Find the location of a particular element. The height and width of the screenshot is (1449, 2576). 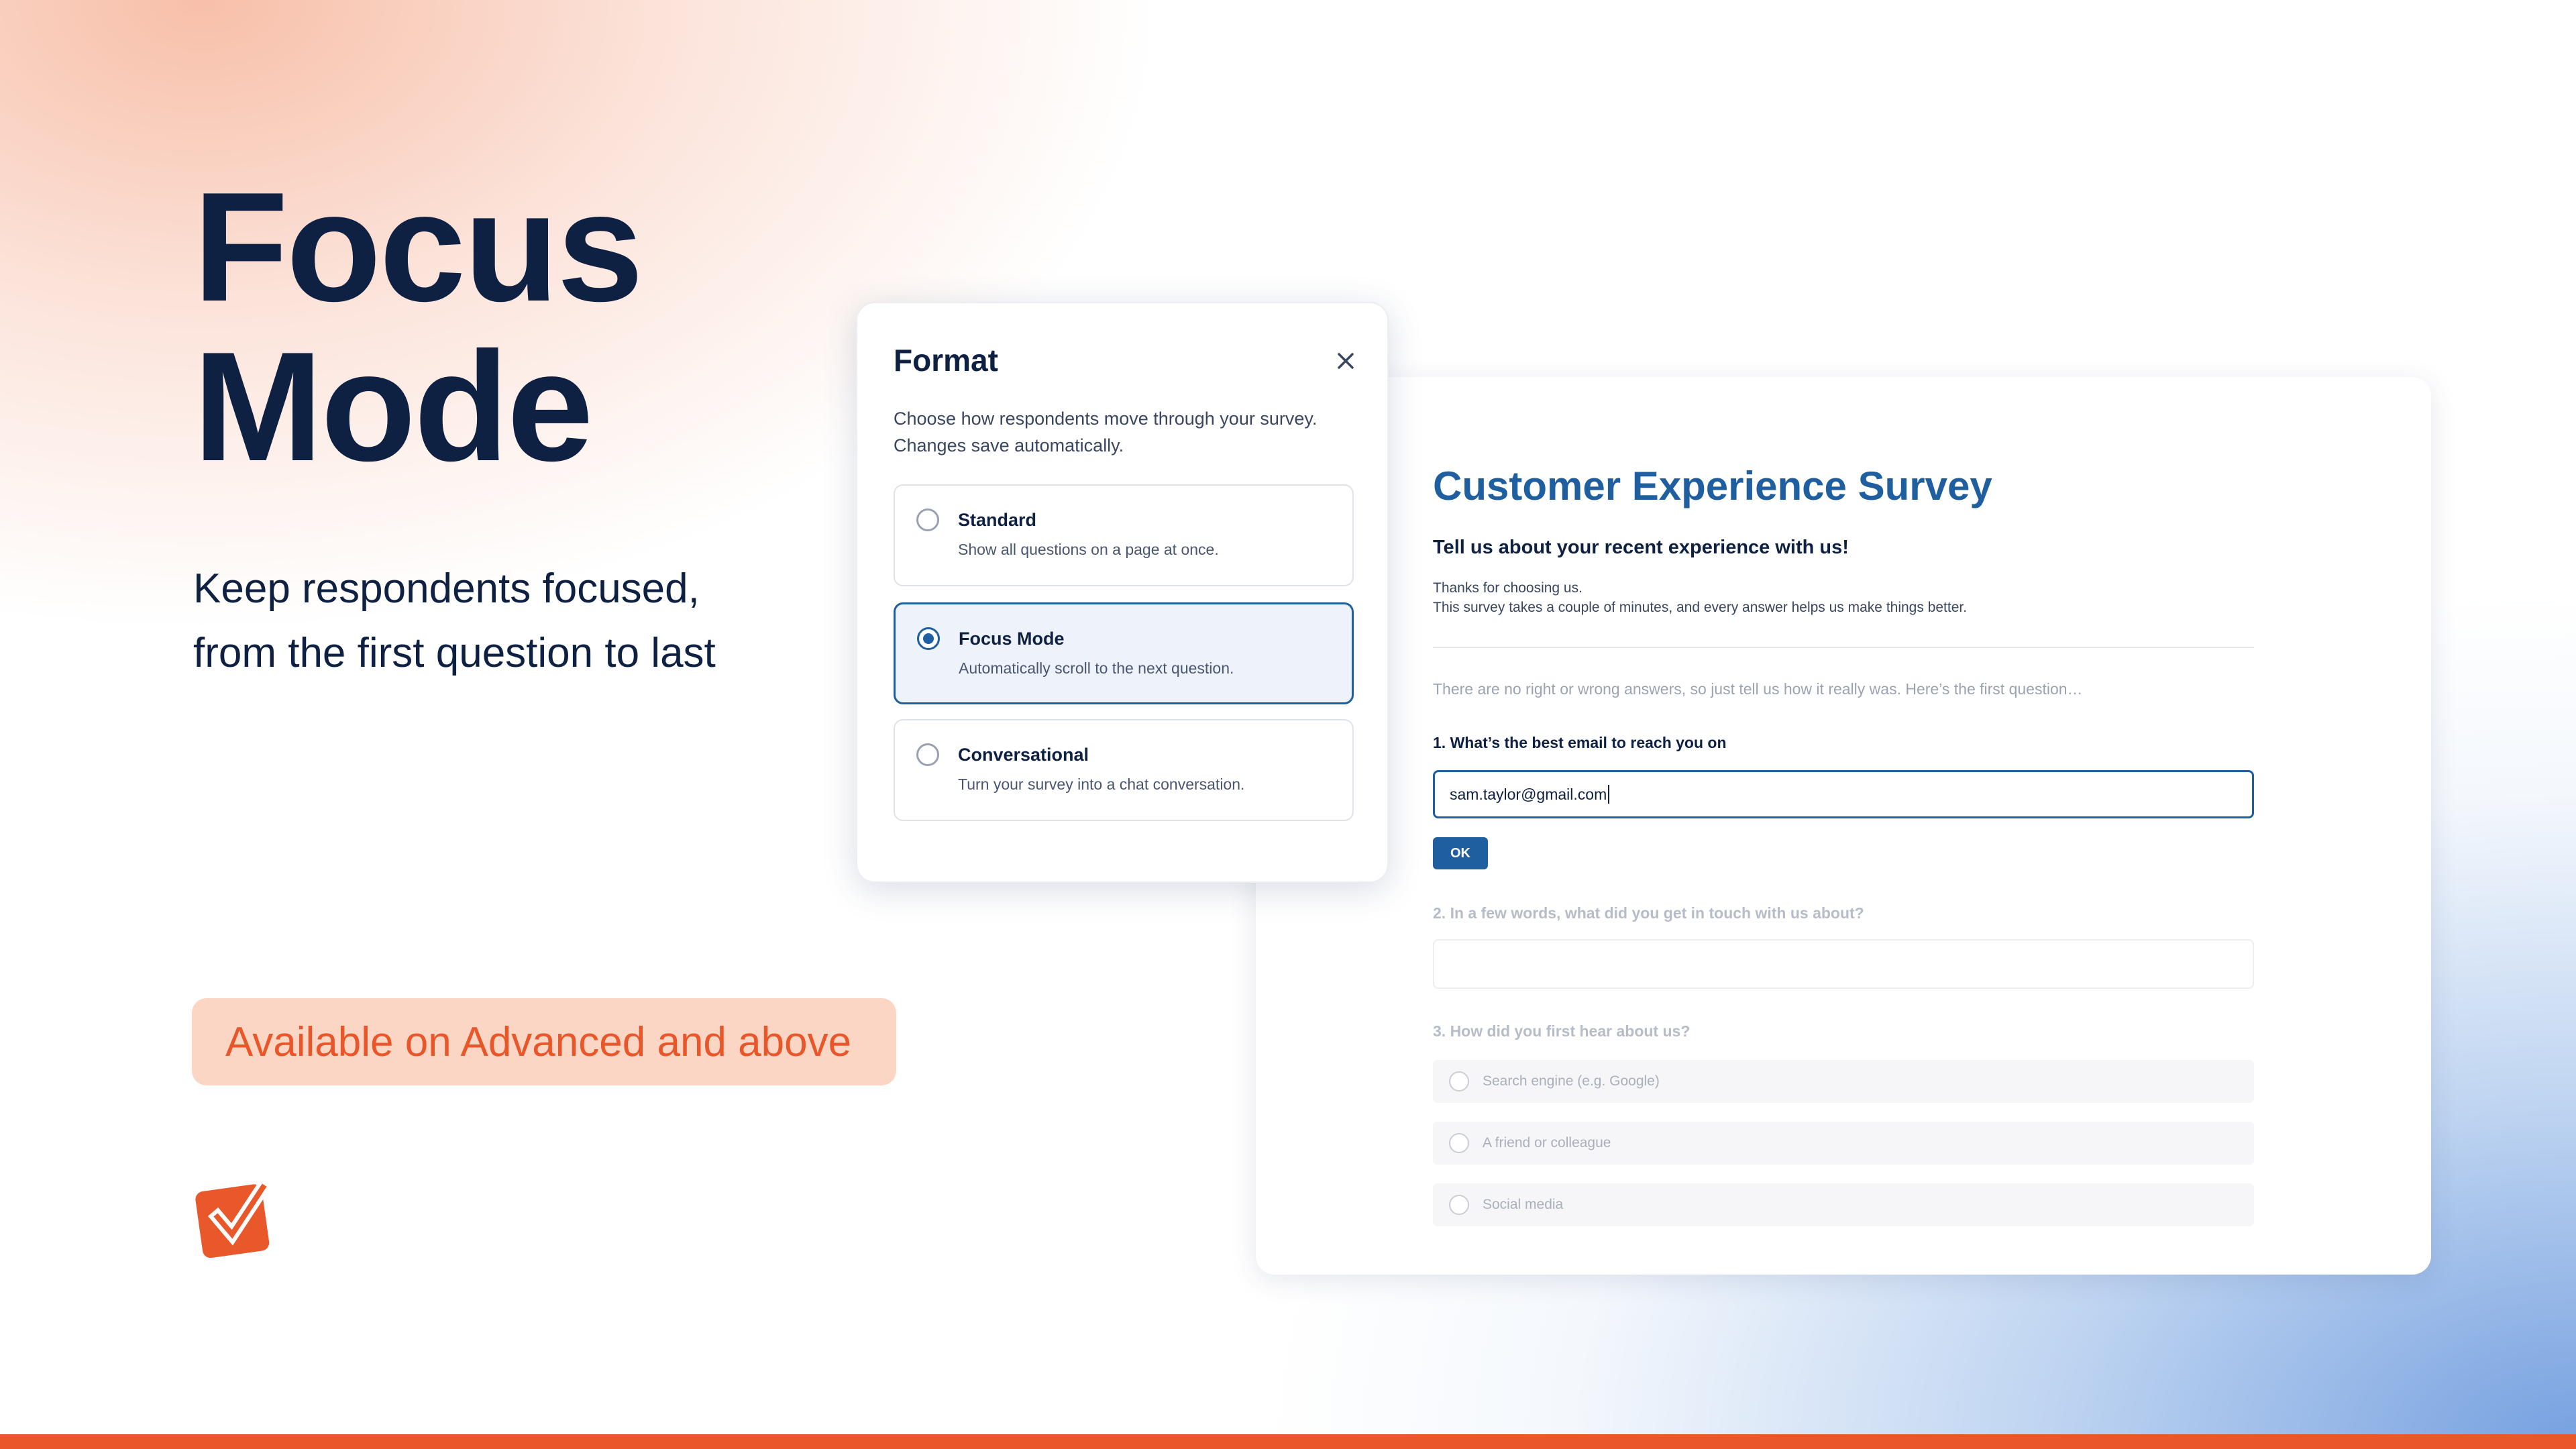

choice-label: Social media is located at coordinates (1523, 1204).